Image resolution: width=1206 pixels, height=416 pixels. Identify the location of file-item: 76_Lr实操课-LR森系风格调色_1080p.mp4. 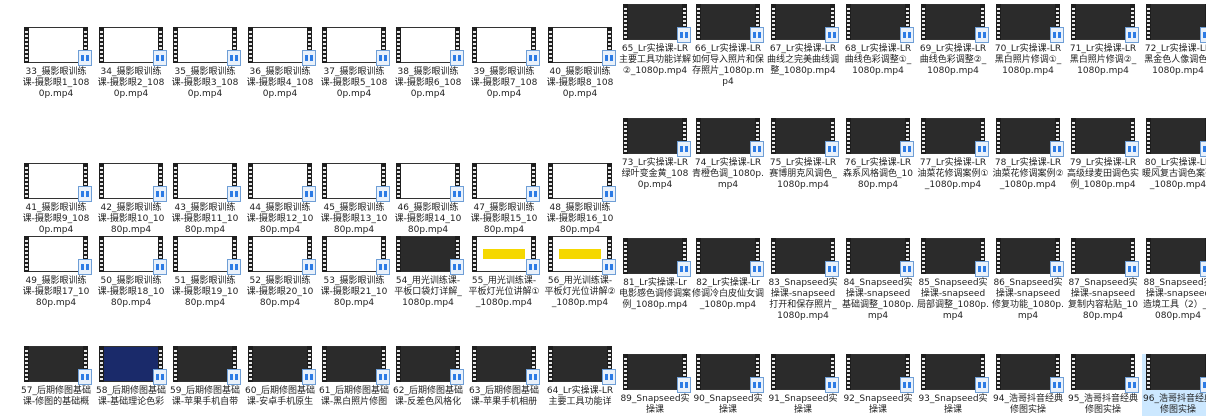
(878, 154).